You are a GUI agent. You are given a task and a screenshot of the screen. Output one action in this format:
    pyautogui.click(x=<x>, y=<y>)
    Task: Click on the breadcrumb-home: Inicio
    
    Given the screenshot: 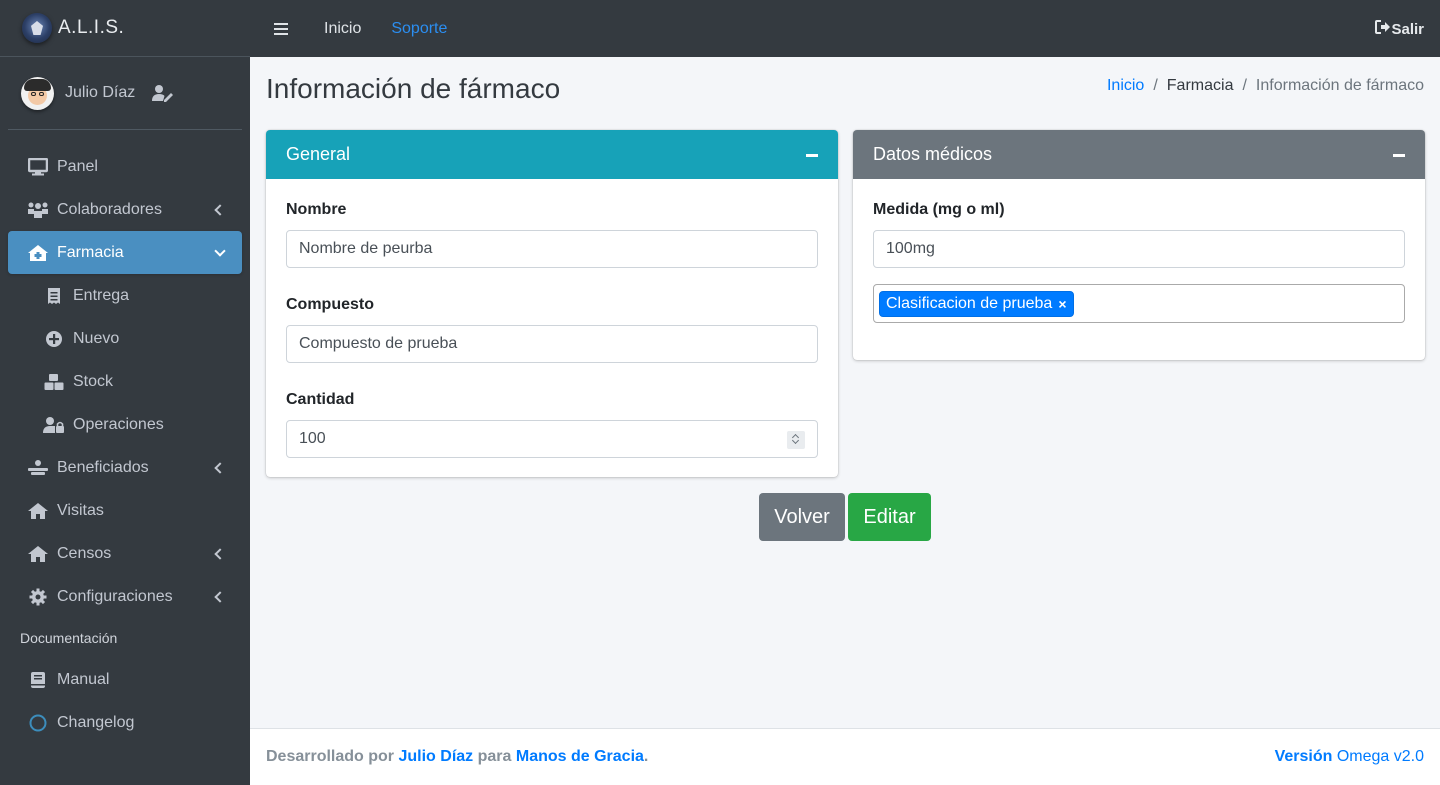 What is the action you would take?
    pyautogui.click(x=1125, y=86)
    